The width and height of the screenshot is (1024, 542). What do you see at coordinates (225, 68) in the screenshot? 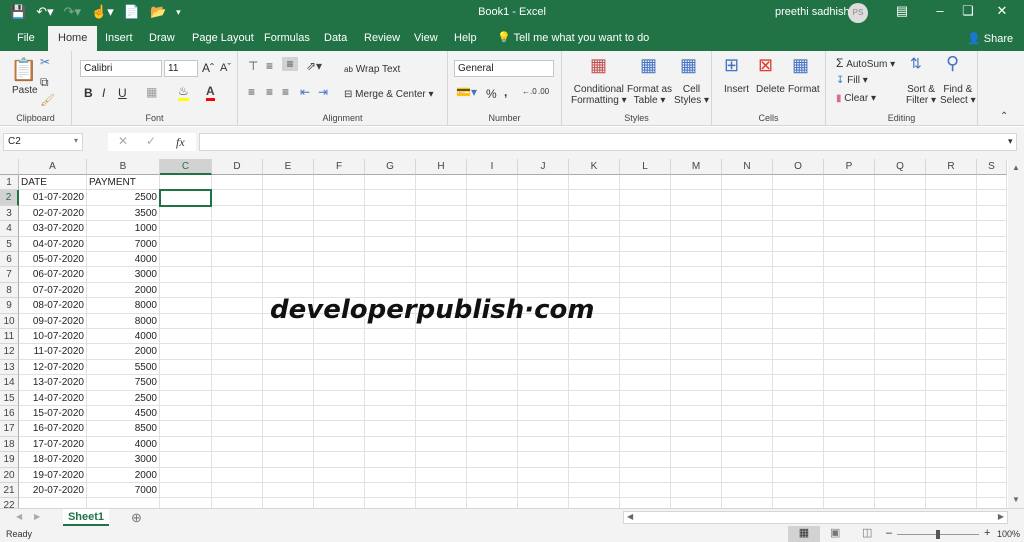
I see `decrease-font-size-icon: Aˇ` at bounding box center [225, 68].